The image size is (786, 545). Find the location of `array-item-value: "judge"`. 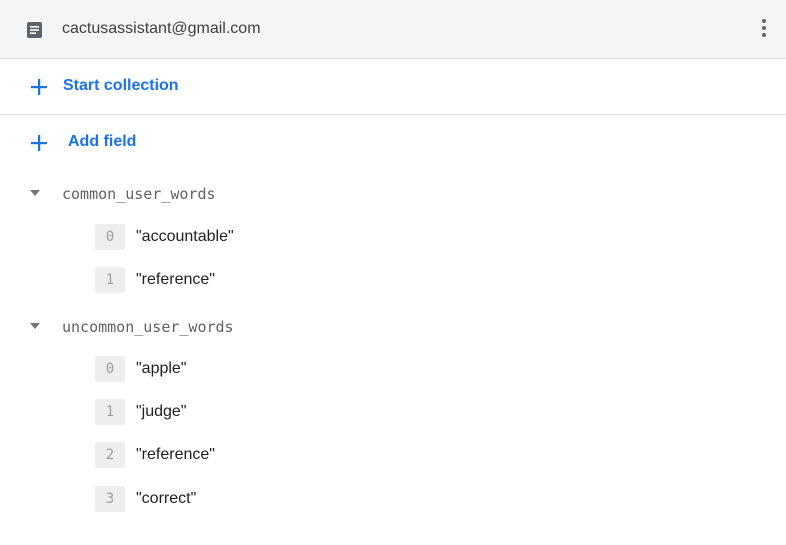

array-item-value: "judge" is located at coordinates (161, 411).